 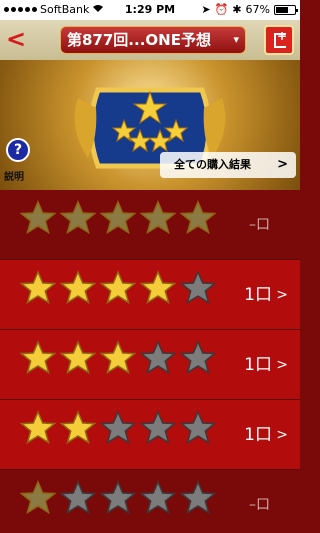 What do you see at coordinates (212, 164) in the screenshot?
I see `all-results-label: 全ての購入結果` at bounding box center [212, 164].